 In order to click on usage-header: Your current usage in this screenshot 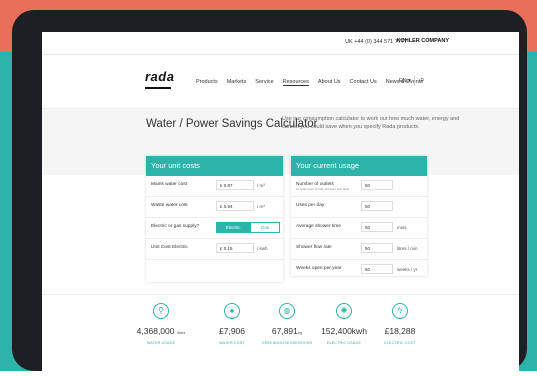, I will do `click(359, 166)`.